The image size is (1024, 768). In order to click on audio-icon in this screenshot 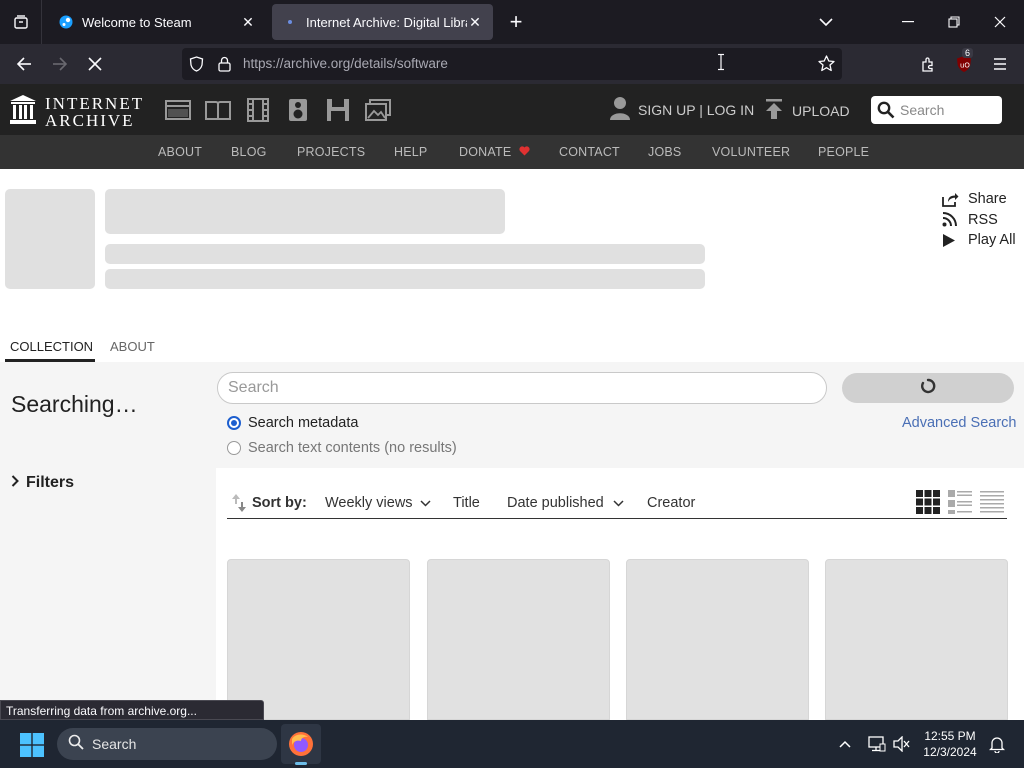, I will do `click(298, 110)`.